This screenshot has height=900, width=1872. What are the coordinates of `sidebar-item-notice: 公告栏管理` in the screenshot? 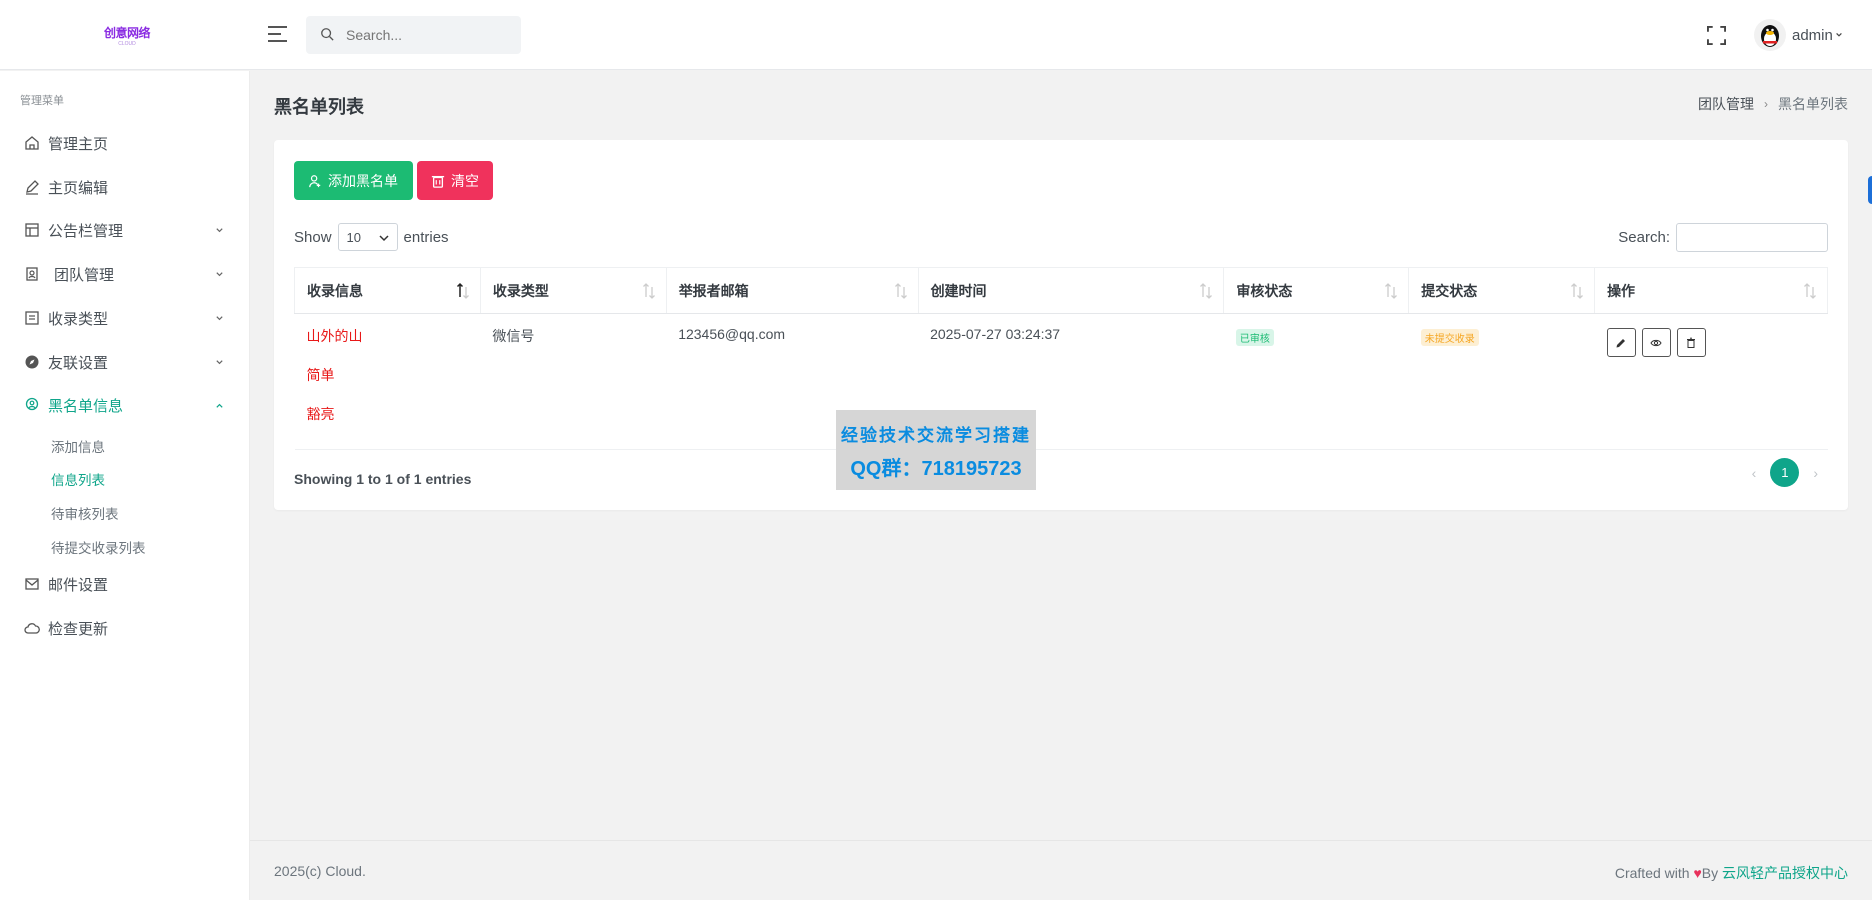 It's located at (126, 230).